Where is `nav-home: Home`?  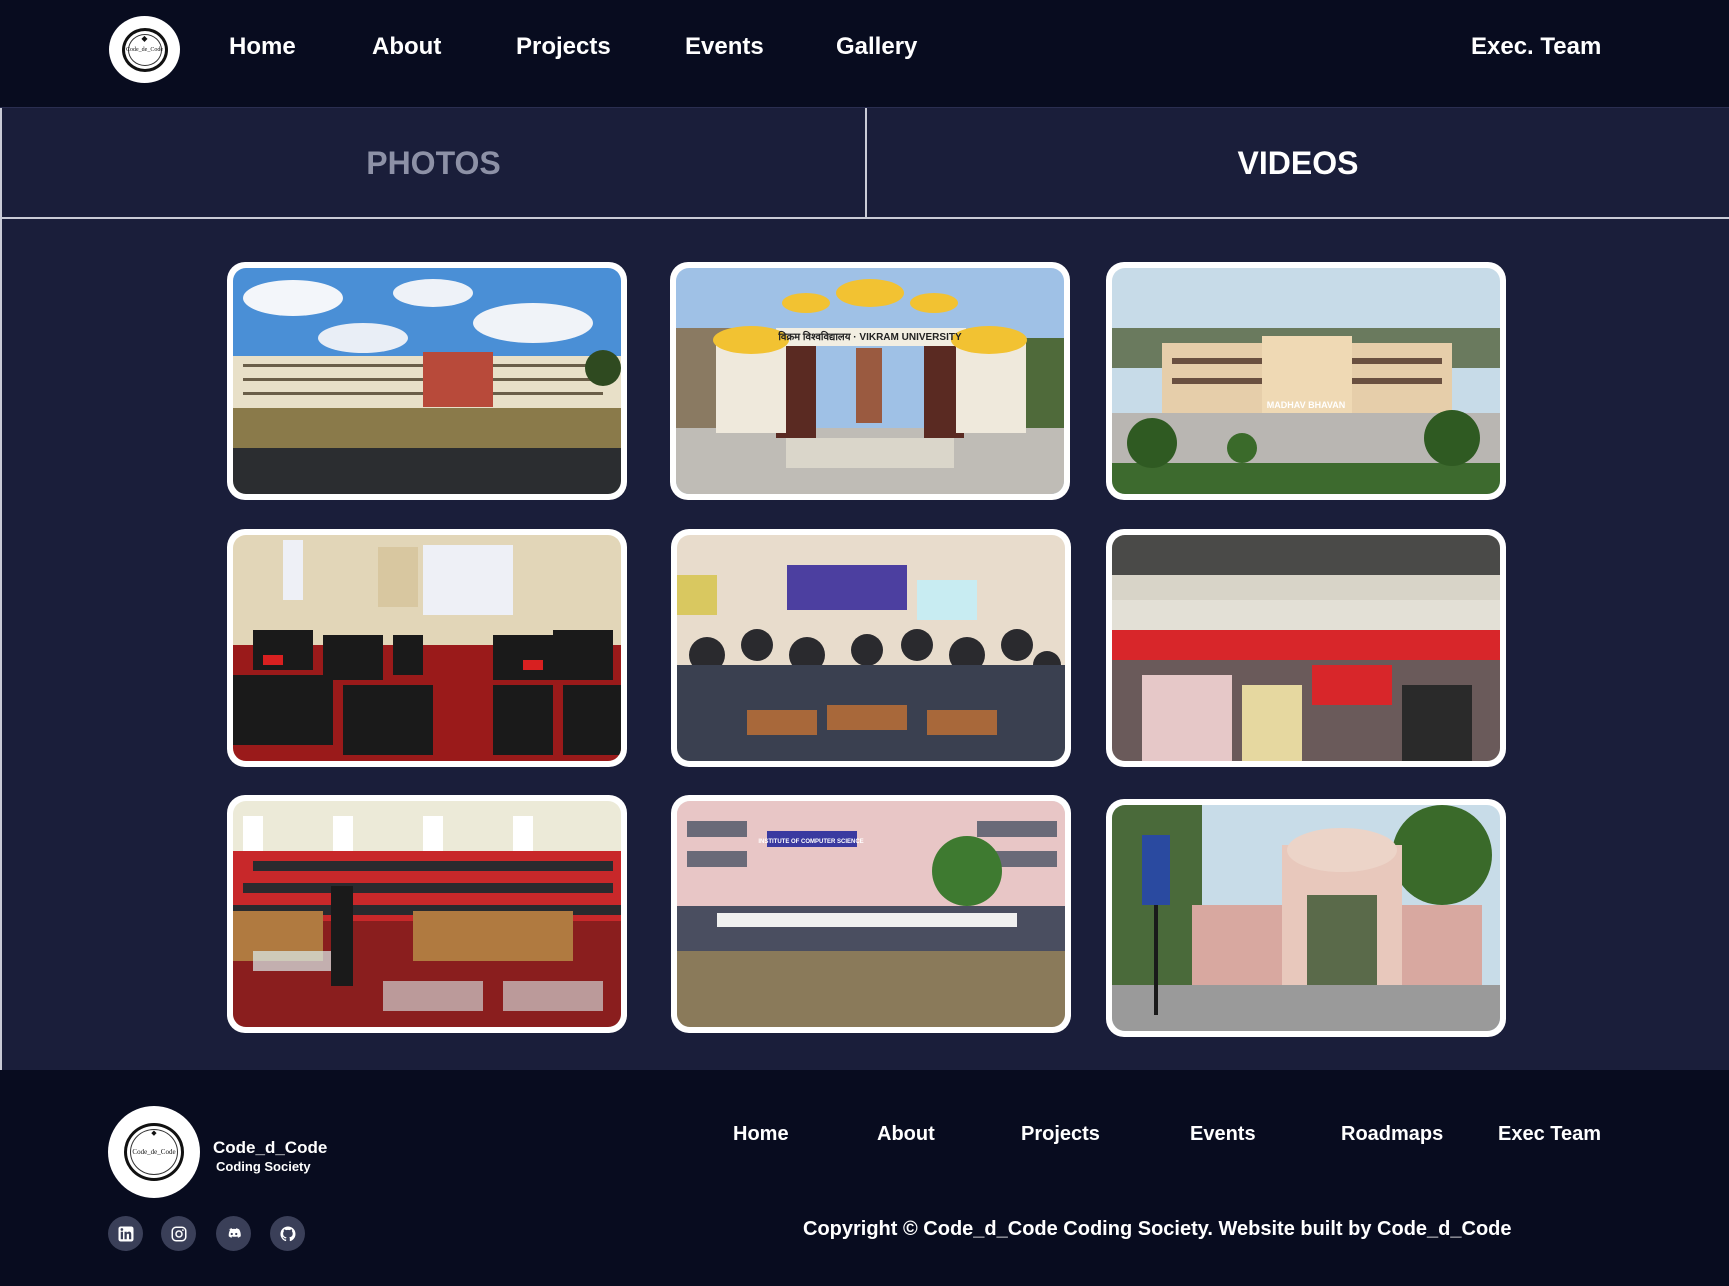 nav-home: Home is located at coordinates (262, 47).